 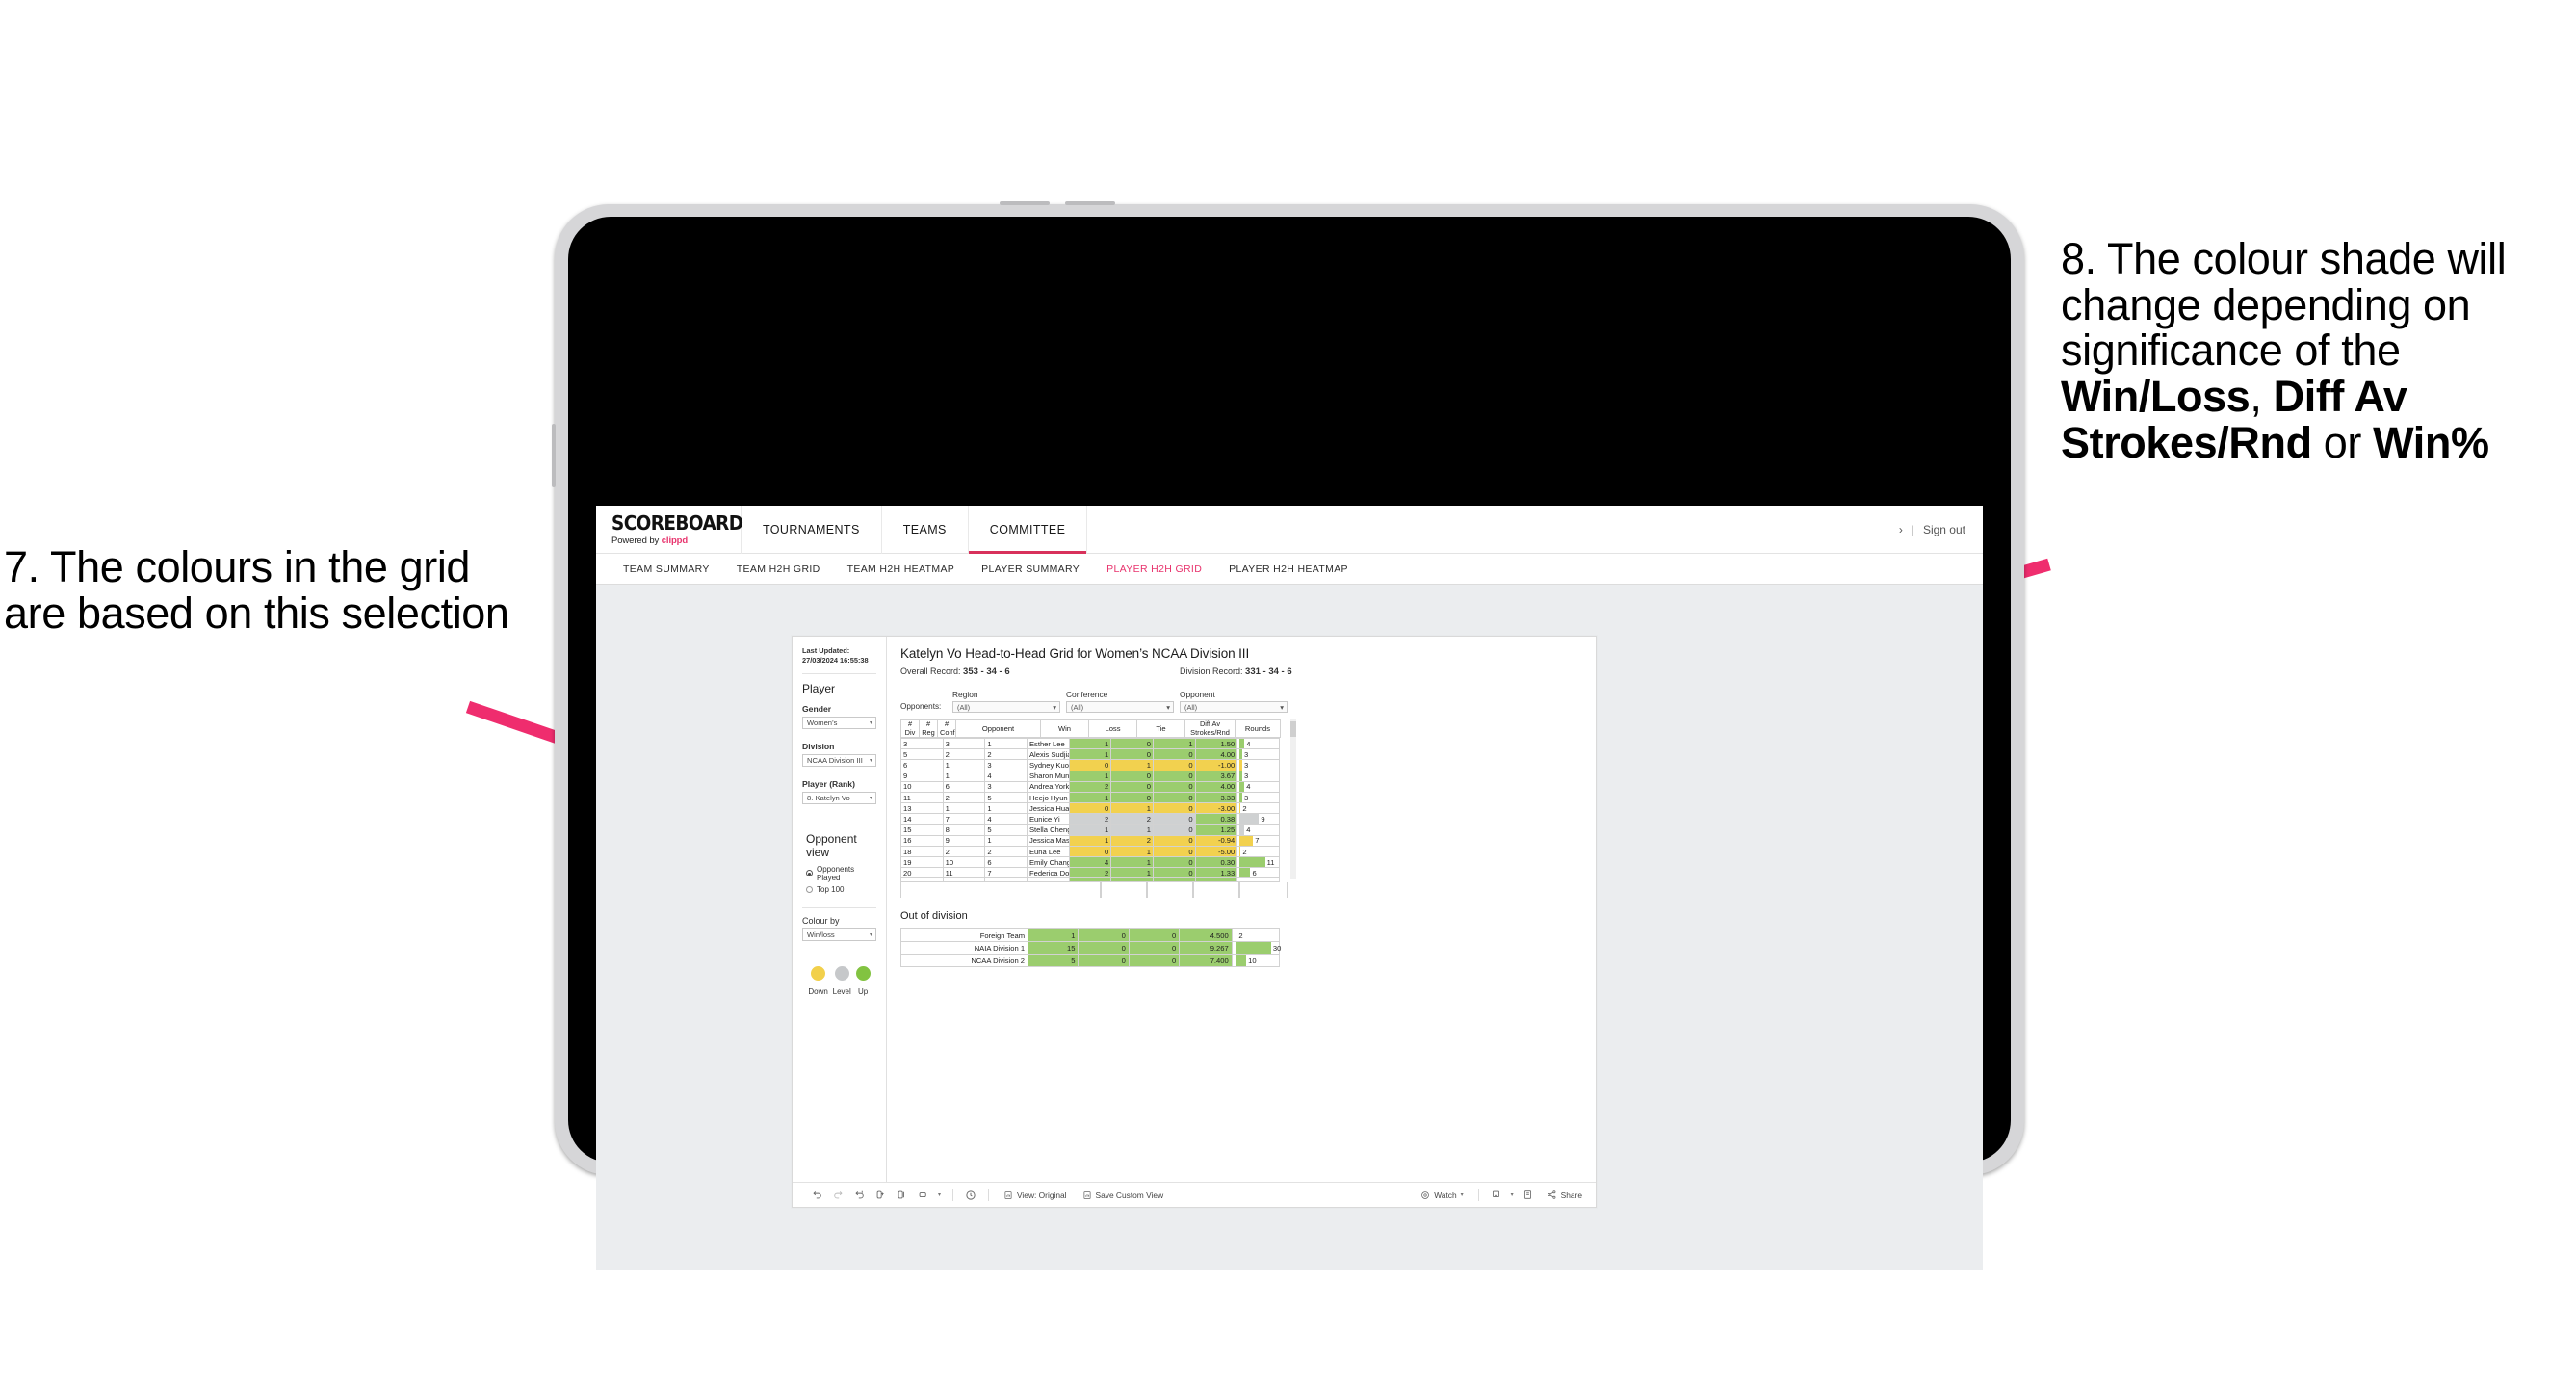 I want to click on tab-team-h2h-heatmap: TEAM H2H HEATMAP, so click(x=901, y=569).